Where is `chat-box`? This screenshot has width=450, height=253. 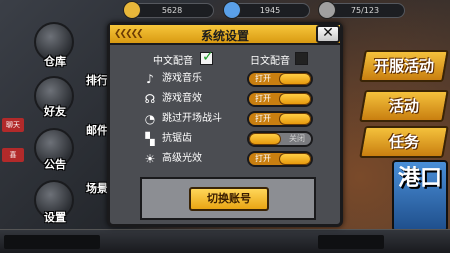
chat-box is located at coordinates (52, 242).